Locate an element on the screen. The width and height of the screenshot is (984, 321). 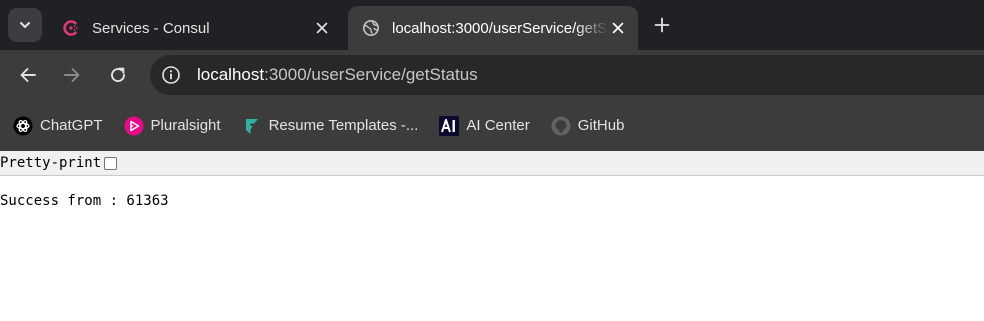
arrow-right-icon is located at coordinates (72, 75).